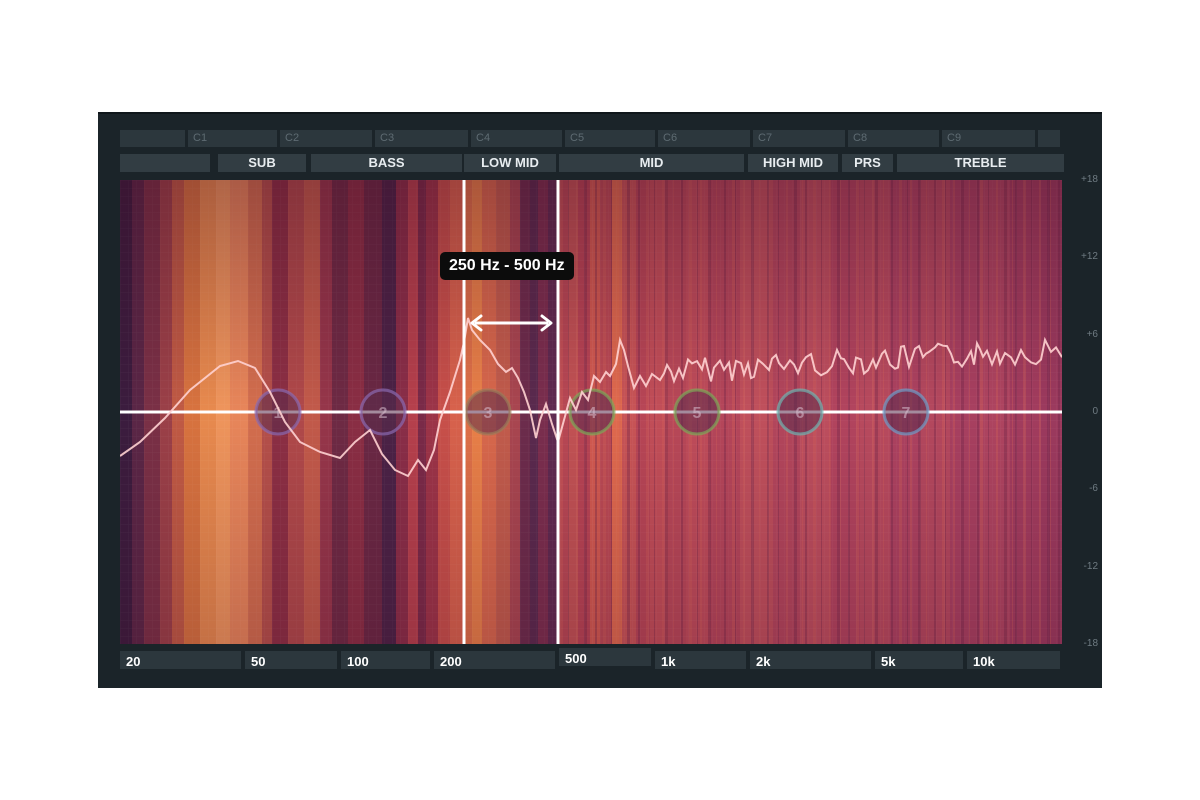 The image size is (1200, 800). What do you see at coordinates (919, 660) in the screenshot?
I see `freq-label-5k: 5k` at bounding box center [919, 660].